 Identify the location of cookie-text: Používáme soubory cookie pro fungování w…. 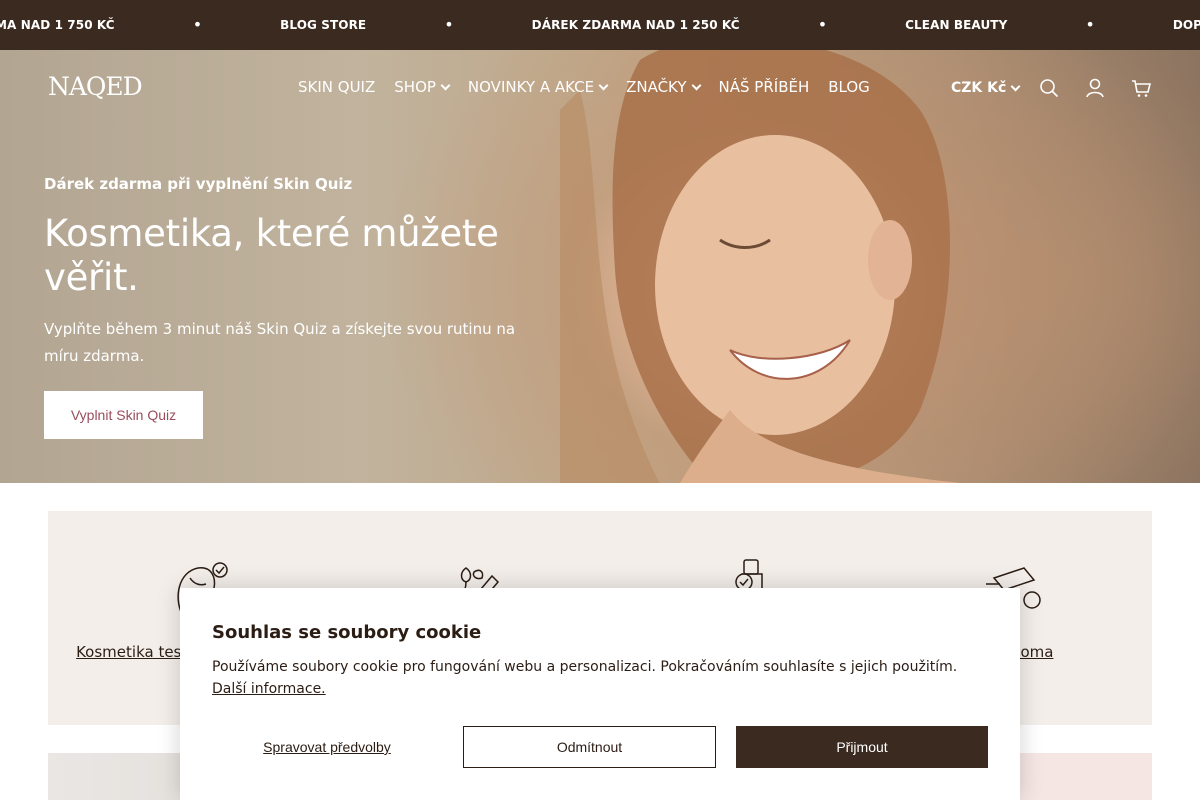
(585, 667).